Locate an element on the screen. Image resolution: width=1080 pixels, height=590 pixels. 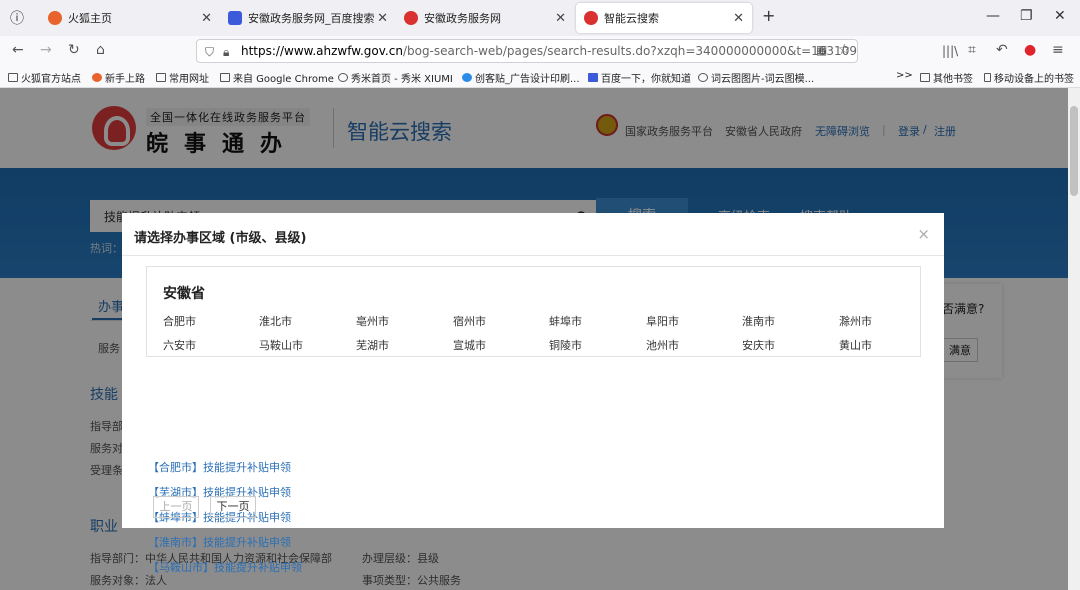
province-name: 安徽省 is located at coordinates (184, 293).